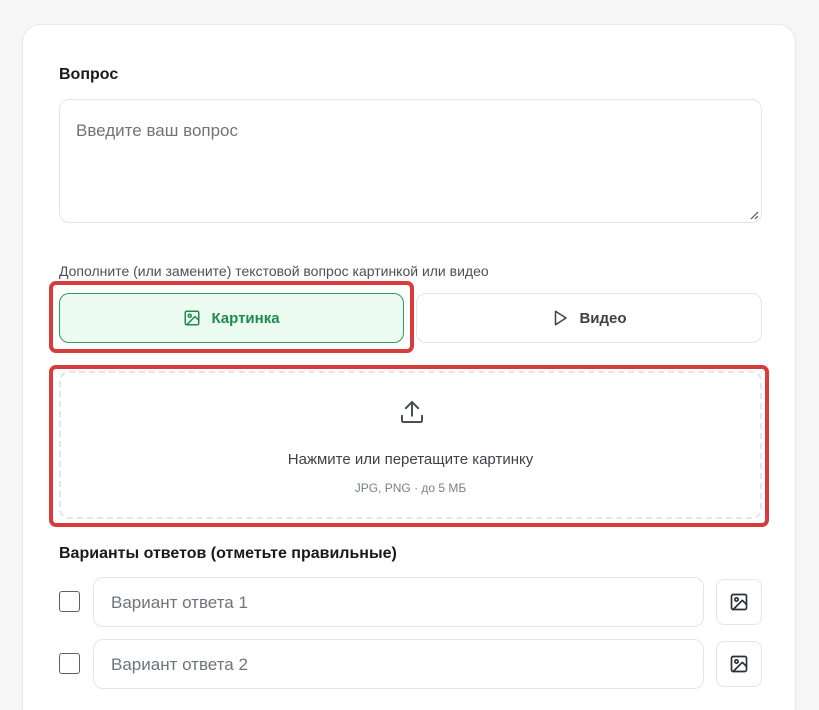 The height and width of the screenshot is (710, 819). I want to click on dropzone-title: Нажмите или перетащите картинку, so click(410, 459).